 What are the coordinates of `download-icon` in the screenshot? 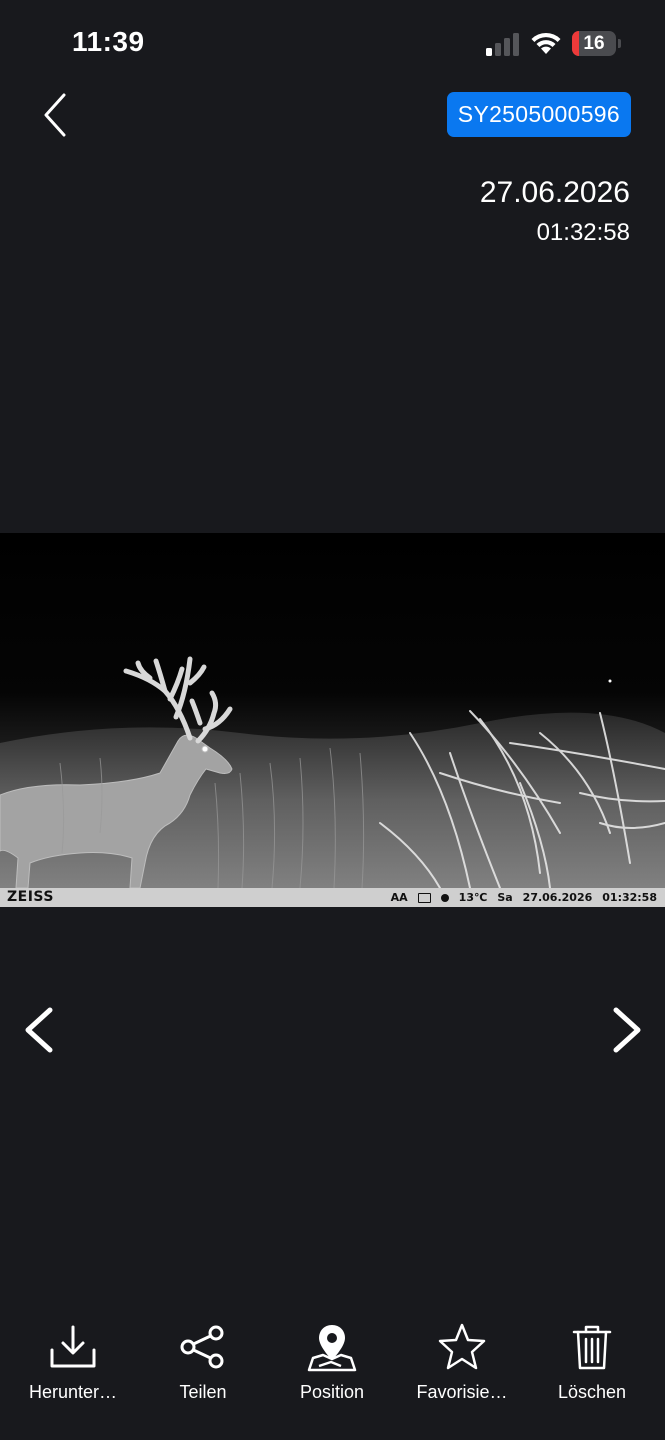 It's located at (73, 1346).